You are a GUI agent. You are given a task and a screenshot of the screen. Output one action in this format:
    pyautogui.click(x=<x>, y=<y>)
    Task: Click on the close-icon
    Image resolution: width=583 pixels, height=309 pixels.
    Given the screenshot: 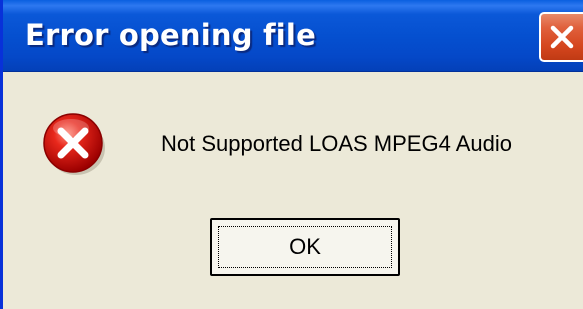 What is the action you would take?
    pyautogui.click(x=562, y=37)
    